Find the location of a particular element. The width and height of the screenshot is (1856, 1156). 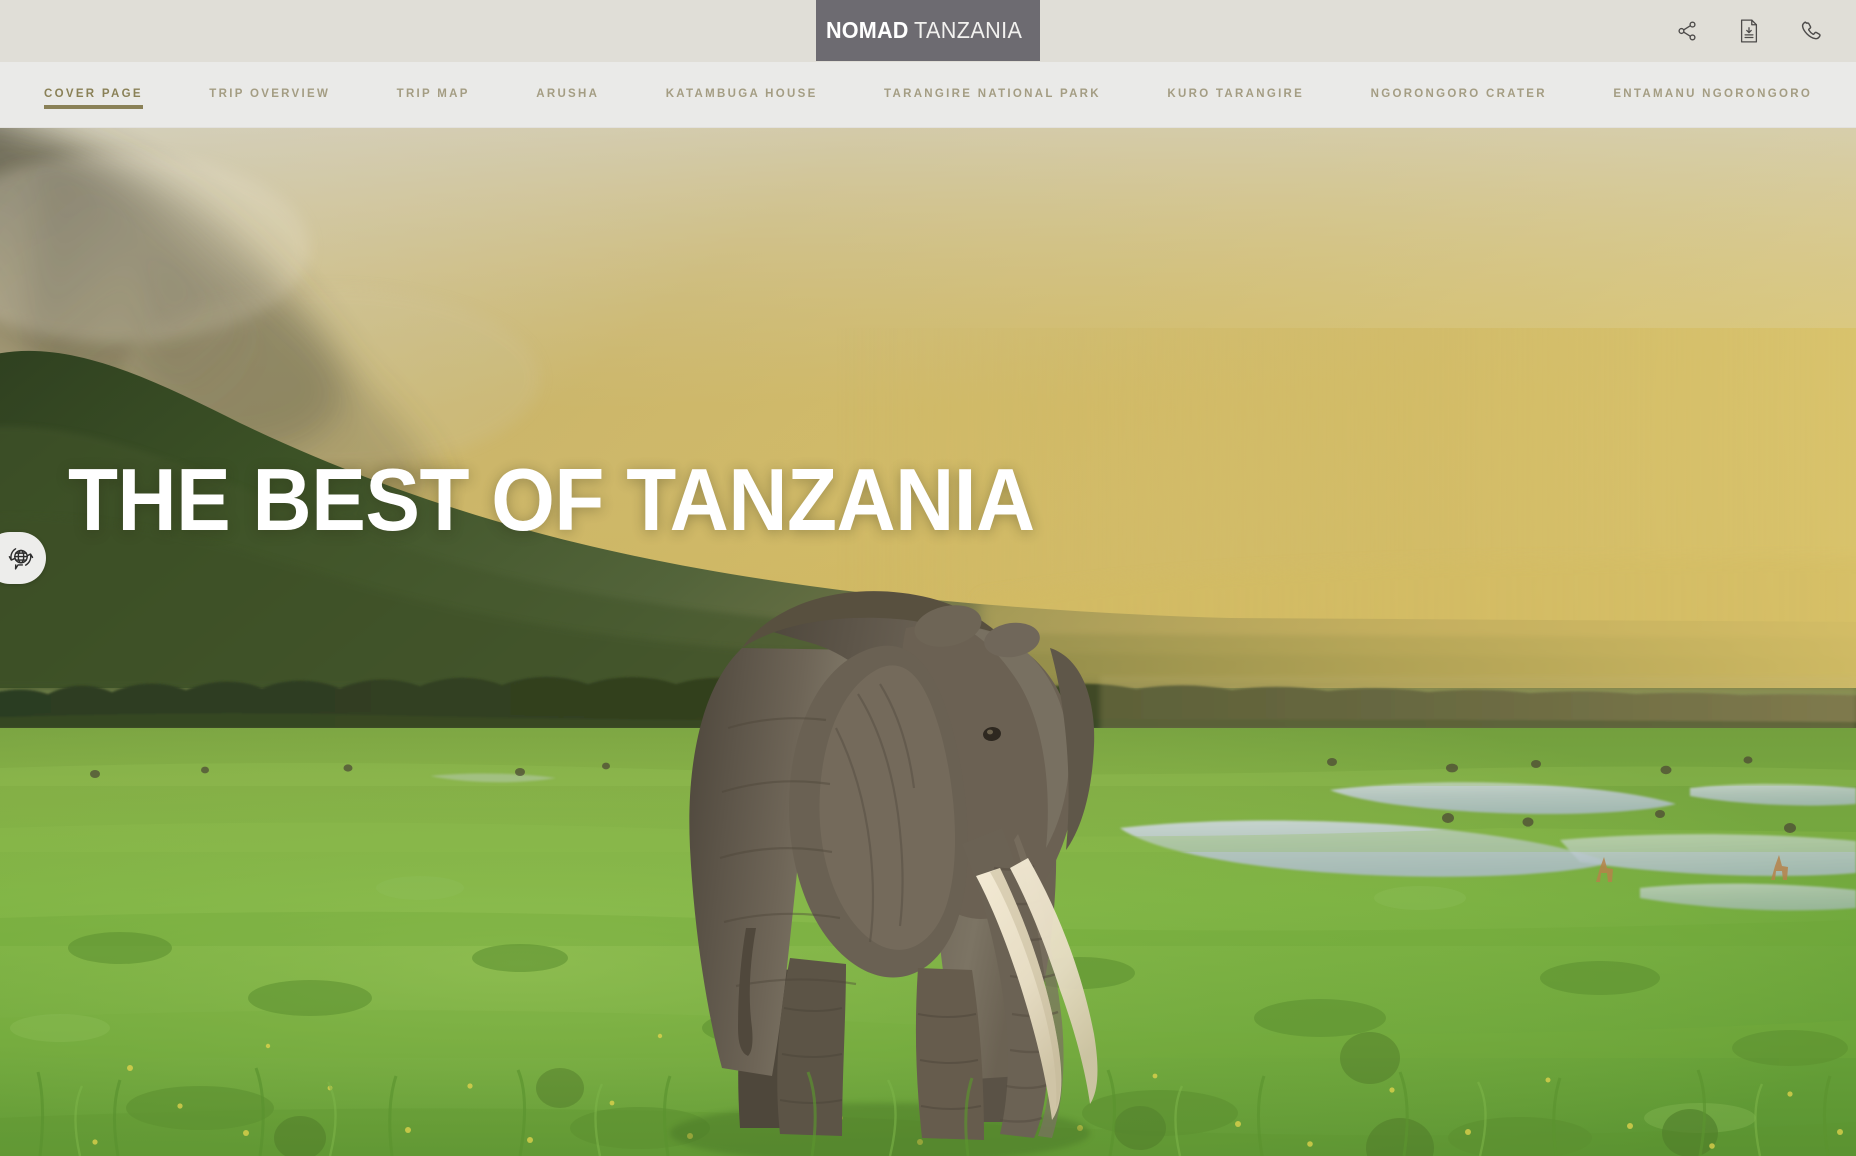

nav-item-trip-overview: TRIP OVERVIEW is located at coordinates (269, 95).